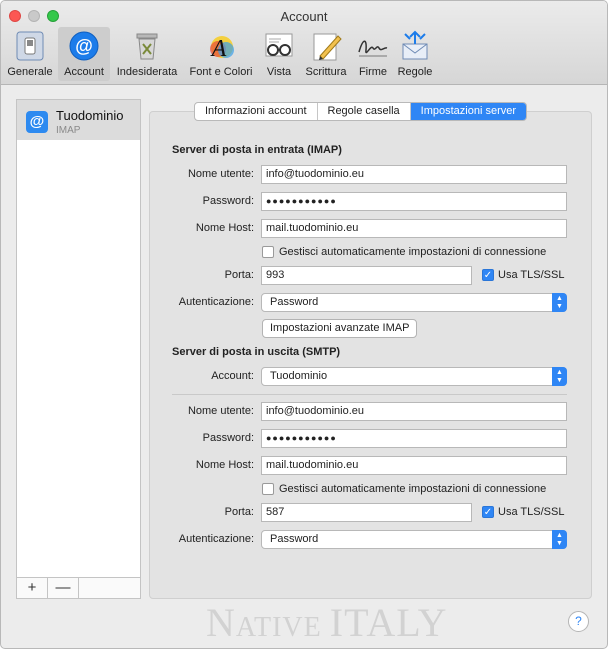 The width and height of the screenshot is (608, 649). What do you see at coordinates (414, 302) in the screenshot?
I see `incoming-auth-select: Password ▲ ▼` at bounding box center [414, 302].